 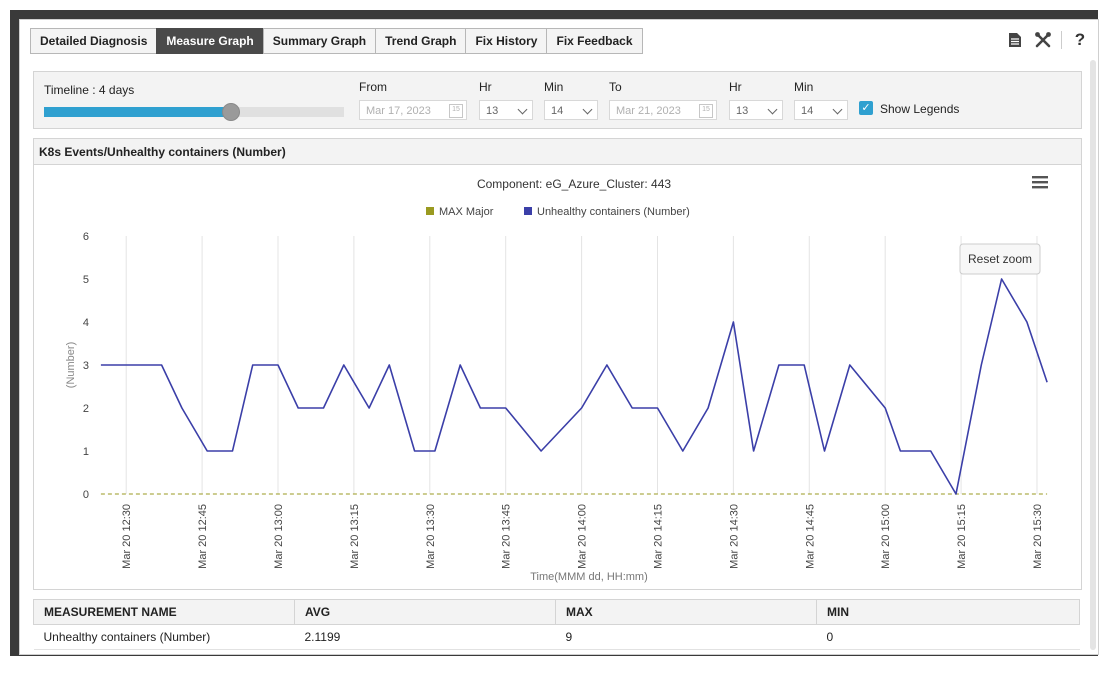 What do you see at coordinates (734, 536) in the screenshot?
I see `x-tick-label: Mar 20 14:30` at bounding box center [734, 536].